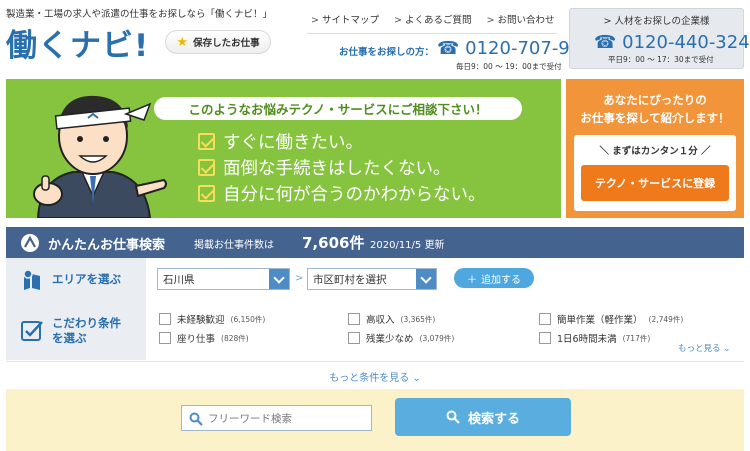 This screenshot has width=750, height=451. What do you see at coordinates (350, 280) in the screenshot?
I see `city-value: 市区町村を選択` at bounding box center [350, 280].